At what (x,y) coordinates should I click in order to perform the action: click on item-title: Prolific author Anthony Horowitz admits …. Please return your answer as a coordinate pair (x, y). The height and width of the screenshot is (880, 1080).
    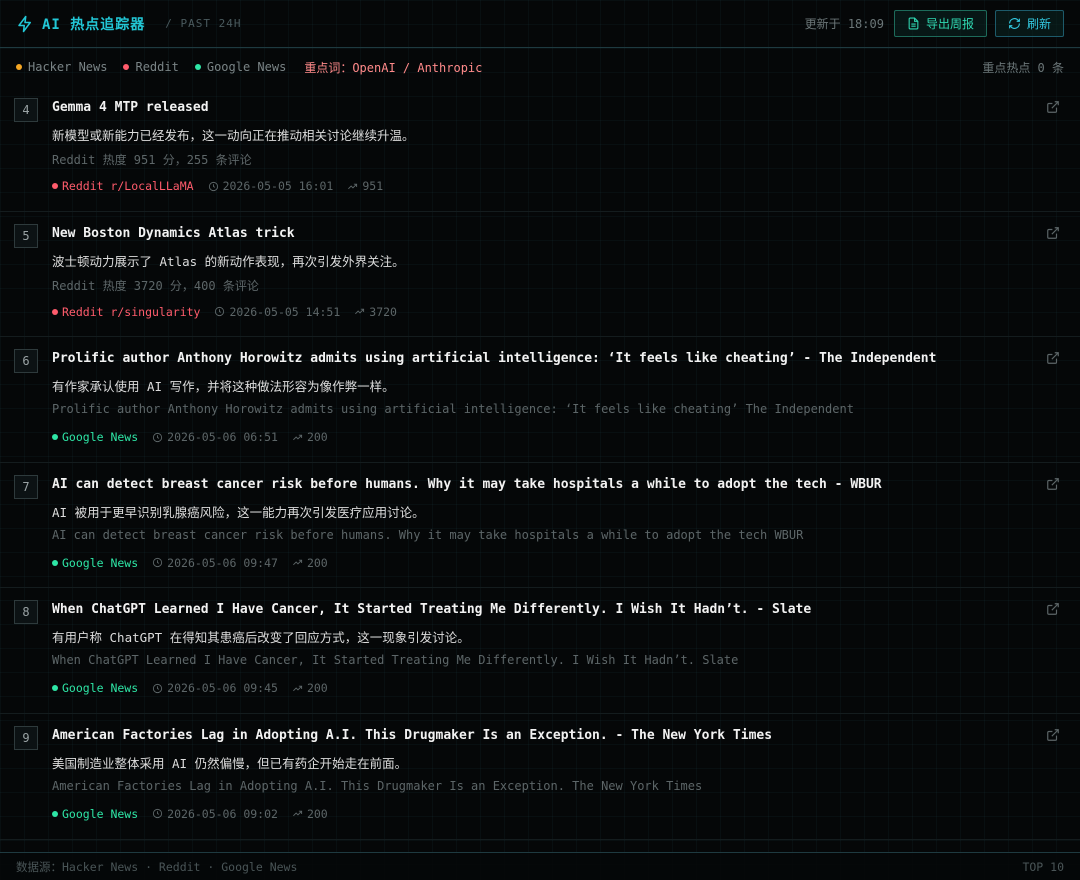
    Looking at the image, I should click on (494, 358).